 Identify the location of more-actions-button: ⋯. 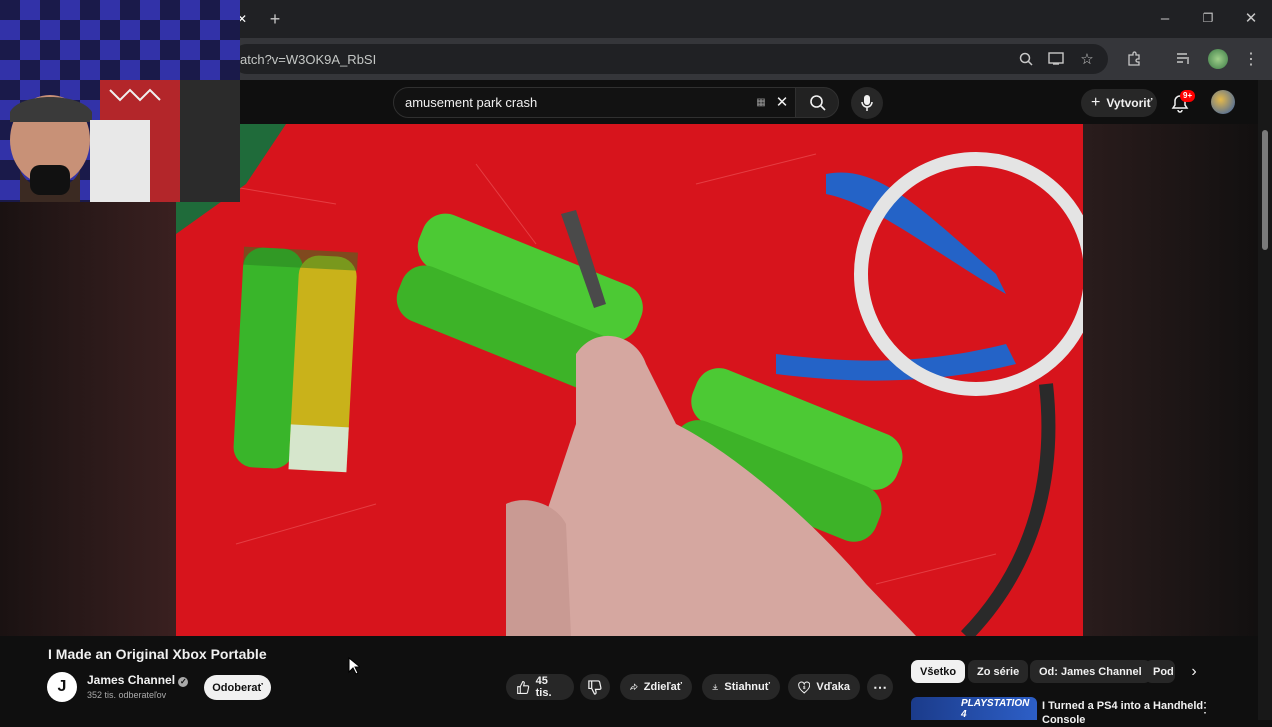
(880, 687).